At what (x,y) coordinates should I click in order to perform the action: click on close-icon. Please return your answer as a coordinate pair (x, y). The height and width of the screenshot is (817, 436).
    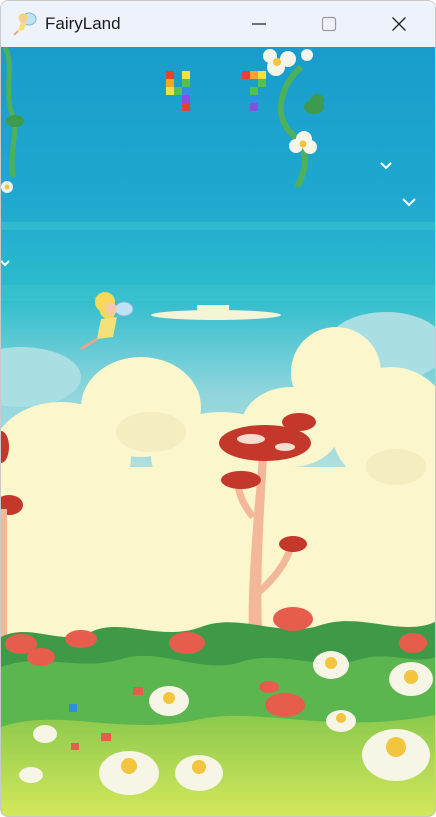
    Looking at the image, I should click on (399, 24).